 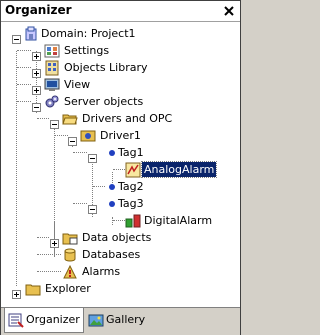 What do you see at coordinates (70, 119) in the screenshot?
I see `folder-open-icon` at bounding box center [70, 119].